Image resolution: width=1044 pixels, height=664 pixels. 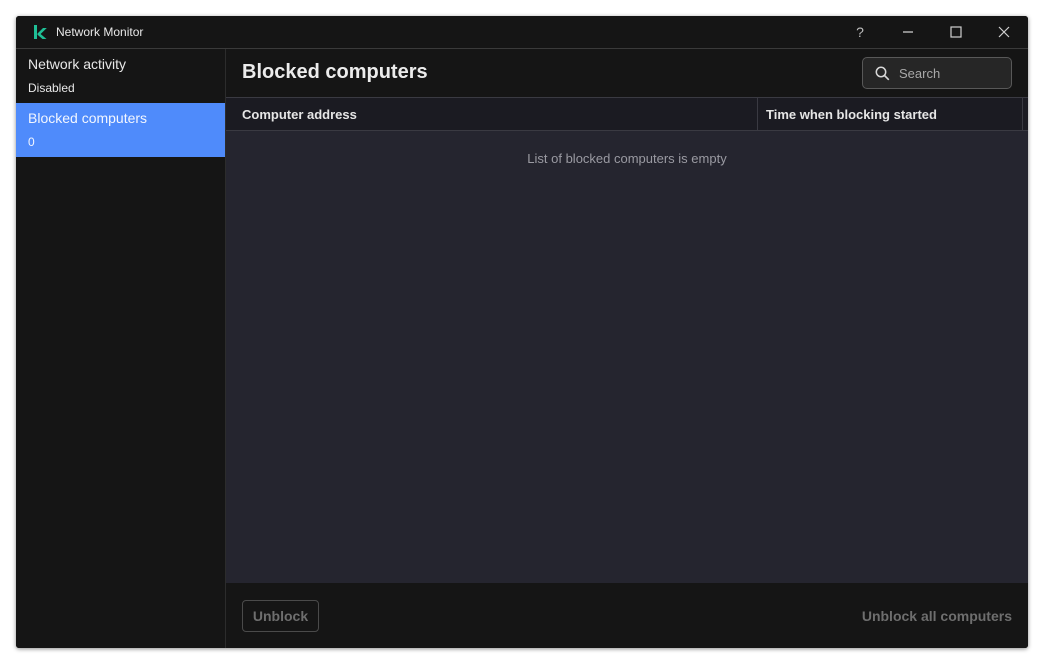 I want to click on sidebar-item-blocked-computers: Blocked computers 0, so click(x=120, y=130).